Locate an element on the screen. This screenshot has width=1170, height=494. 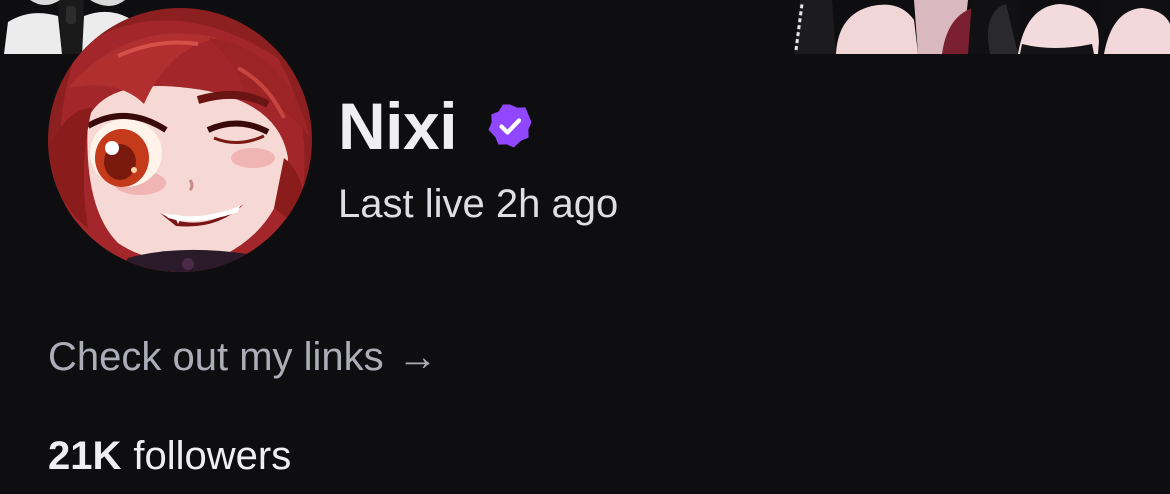
followers-count: 21K followers is located at coordinates (169, 456).